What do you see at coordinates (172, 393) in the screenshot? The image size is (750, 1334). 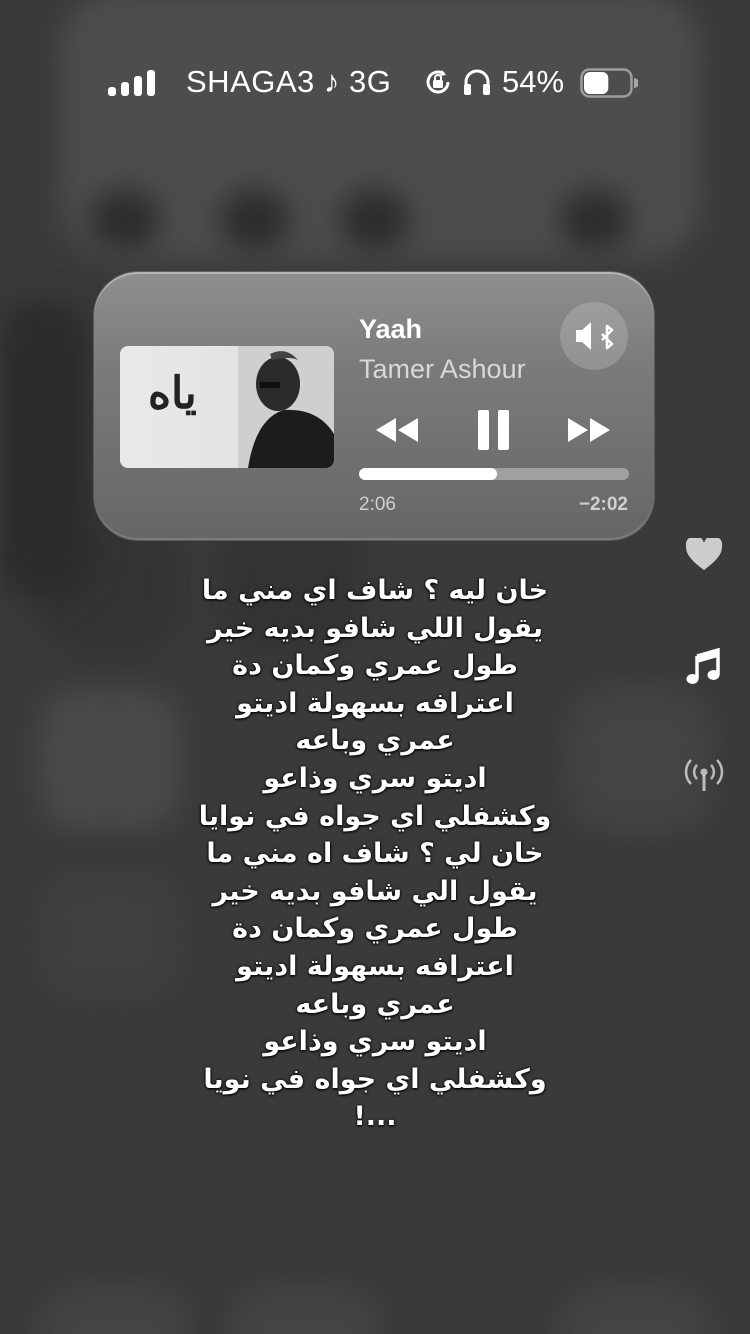 I see `artwork-title-calligraphy: ياه` at bounding box center [172, 393].